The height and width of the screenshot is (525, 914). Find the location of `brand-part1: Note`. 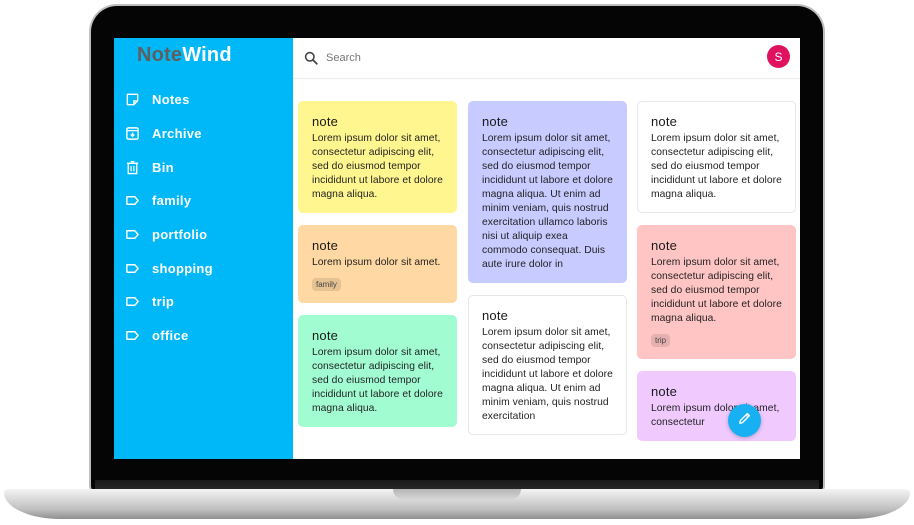

brand-part1: Note is located at coordinates (160, 55).